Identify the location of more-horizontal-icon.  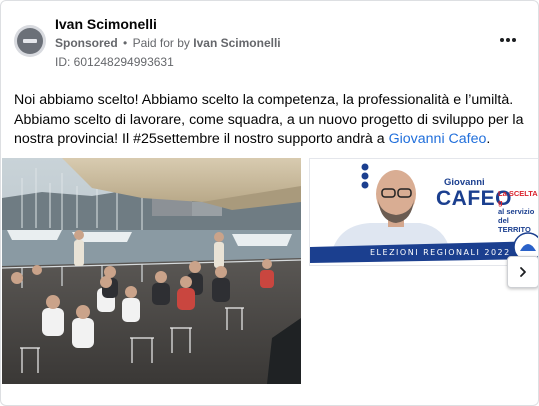
(502, 40).